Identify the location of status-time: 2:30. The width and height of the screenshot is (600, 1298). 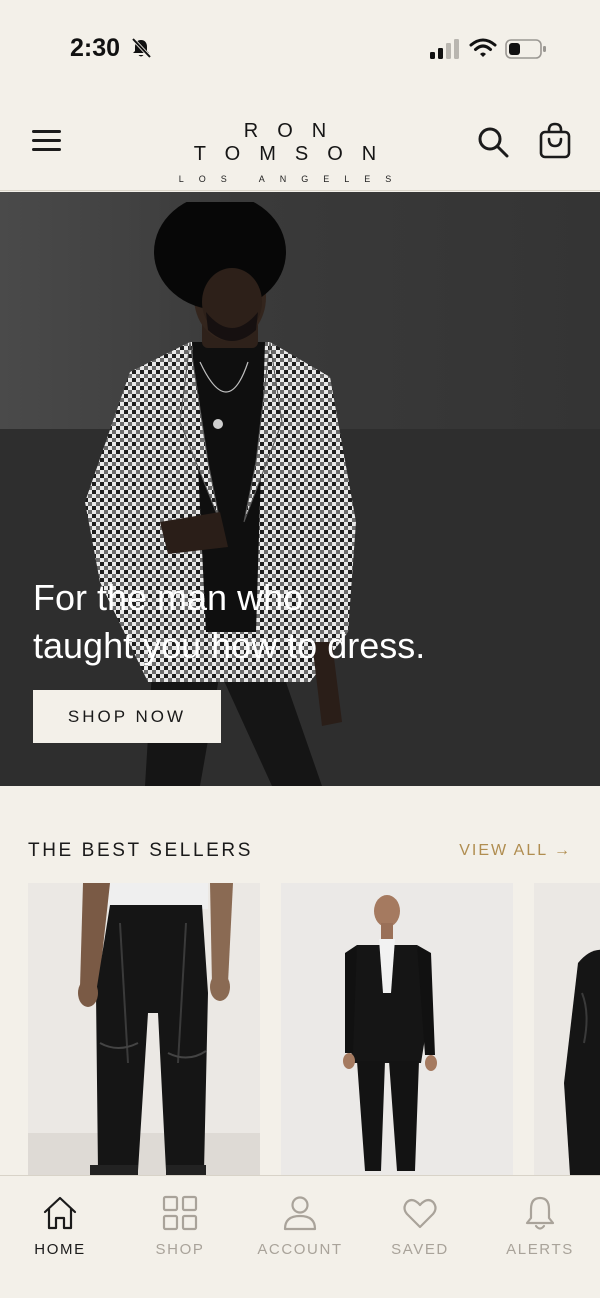
(95, 48).